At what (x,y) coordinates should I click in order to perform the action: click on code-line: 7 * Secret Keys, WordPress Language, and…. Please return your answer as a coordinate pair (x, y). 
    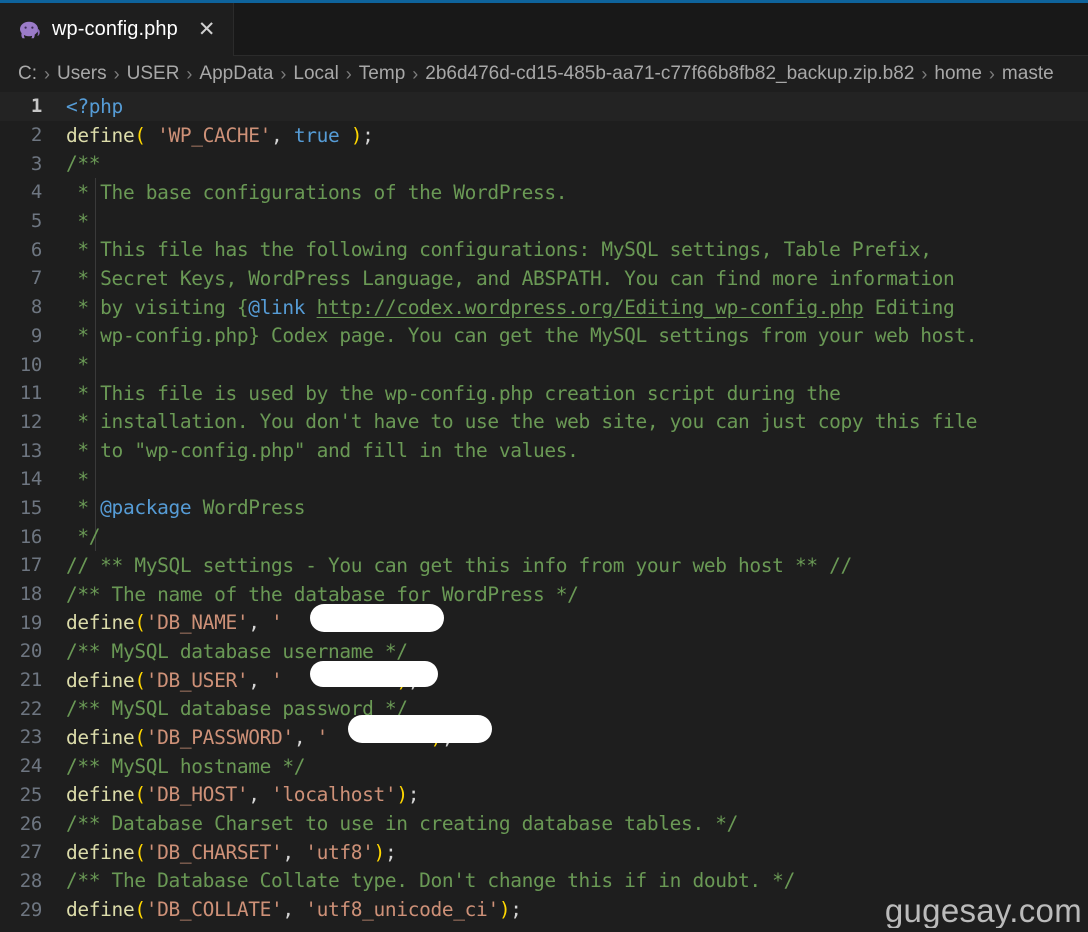
    Looking at the image, I should click on (544, 278).